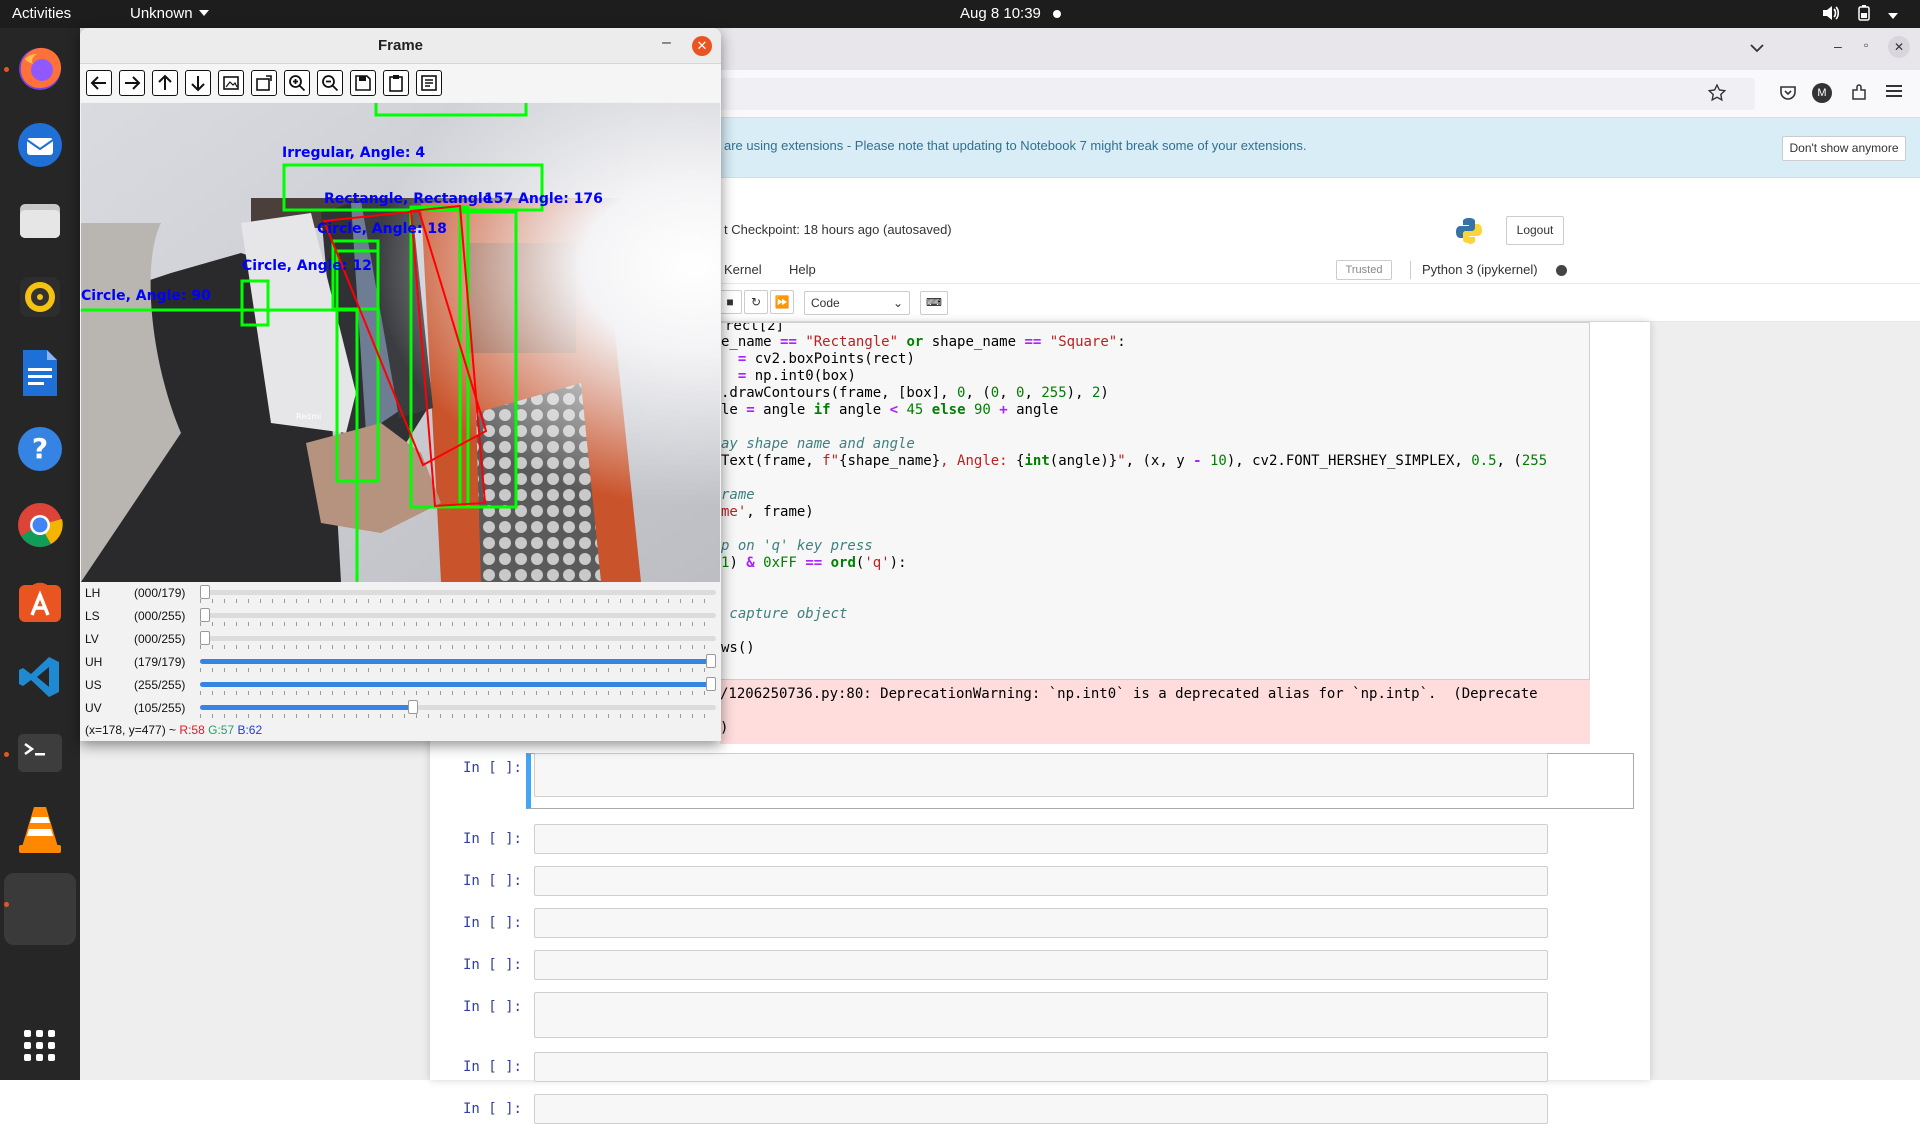 Image resolution: width=1920 pixels, height=1124 pixels. I want to click on trackbar-uh: UH (179/179), so click(400, 662).